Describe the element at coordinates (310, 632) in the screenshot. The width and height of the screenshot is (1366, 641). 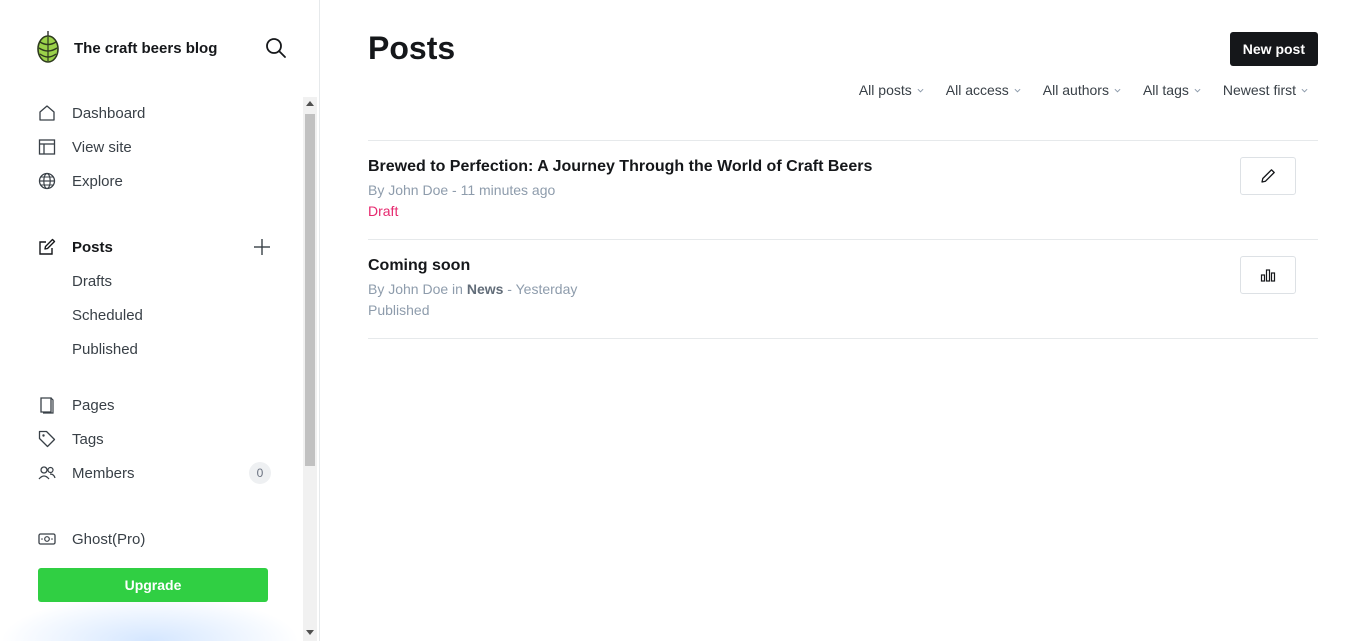
I see `scroll-down-icon` at that location.